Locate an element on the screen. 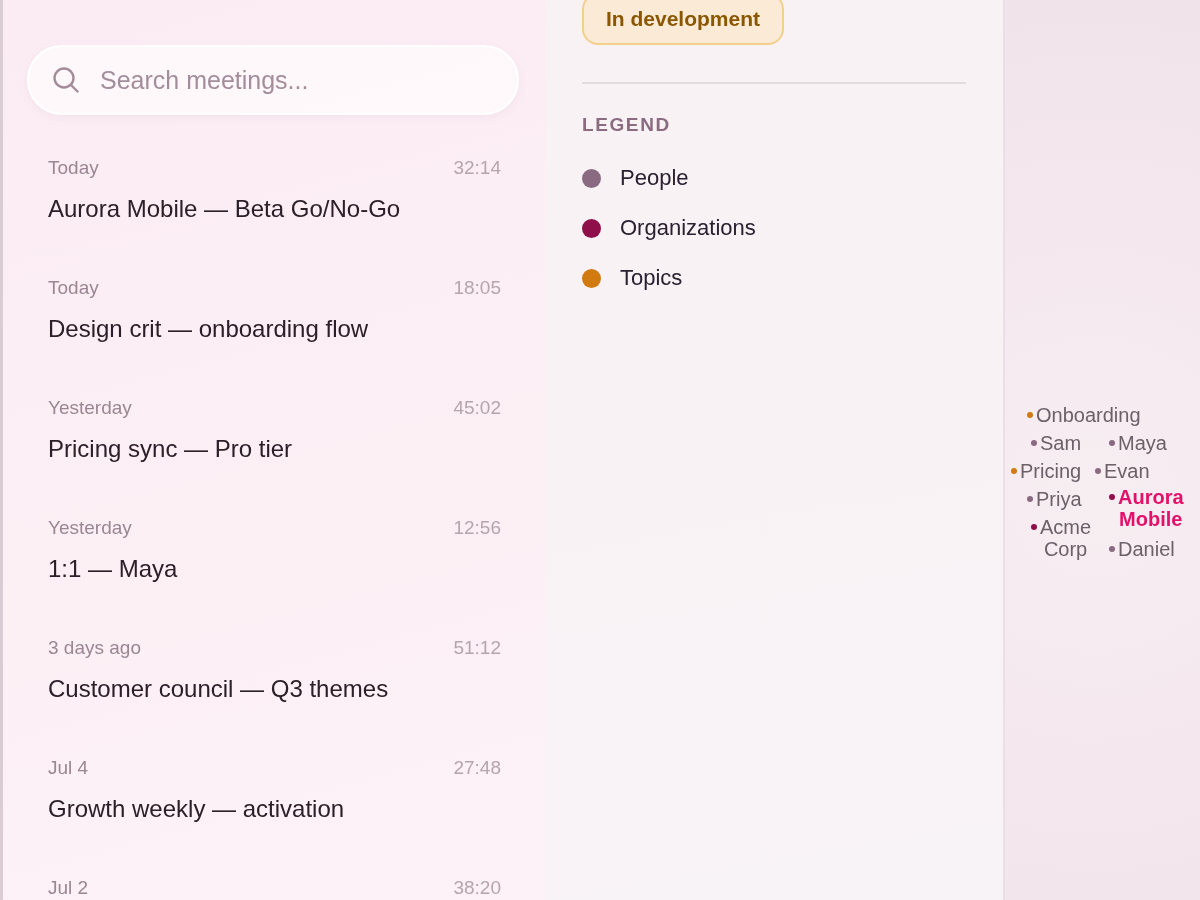  meeting-duration: 27:48 is located at coordinates (477, 768).